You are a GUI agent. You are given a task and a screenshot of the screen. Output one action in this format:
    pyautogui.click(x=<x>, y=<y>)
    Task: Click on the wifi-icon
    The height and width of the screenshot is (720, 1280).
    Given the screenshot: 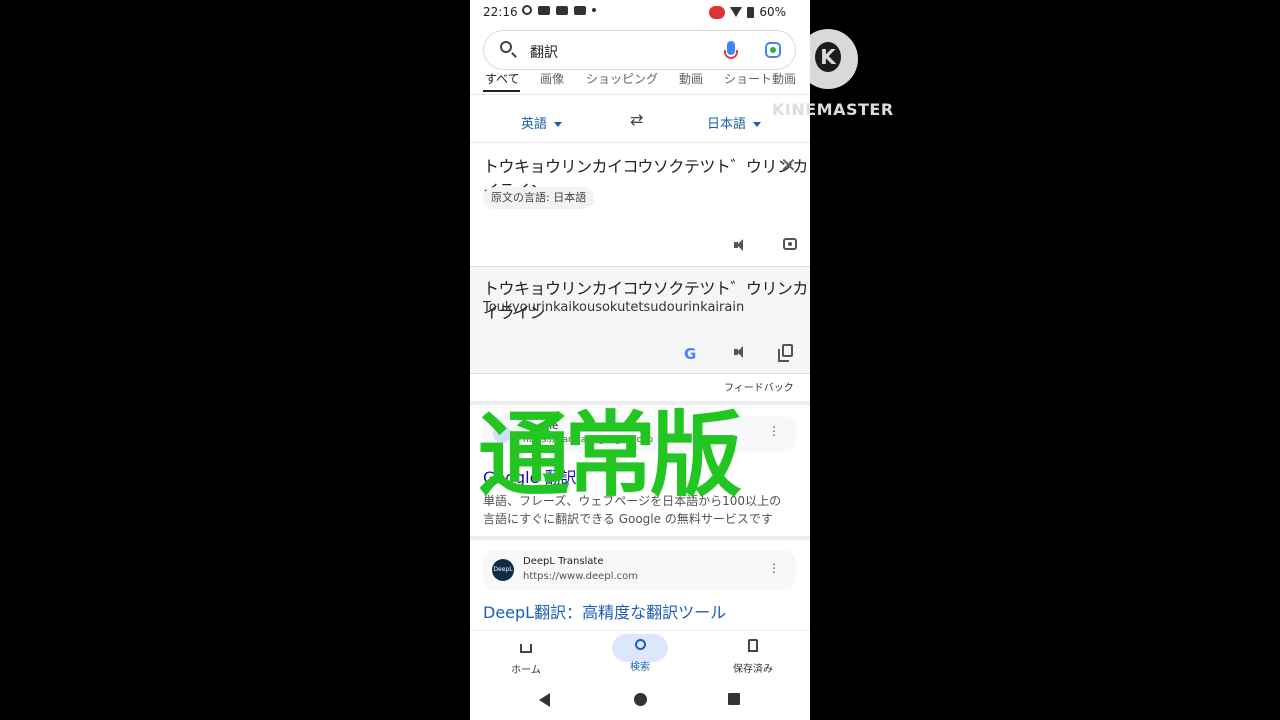 What is the action you would take?
    pyautogui.click(x=736, y=12)
    